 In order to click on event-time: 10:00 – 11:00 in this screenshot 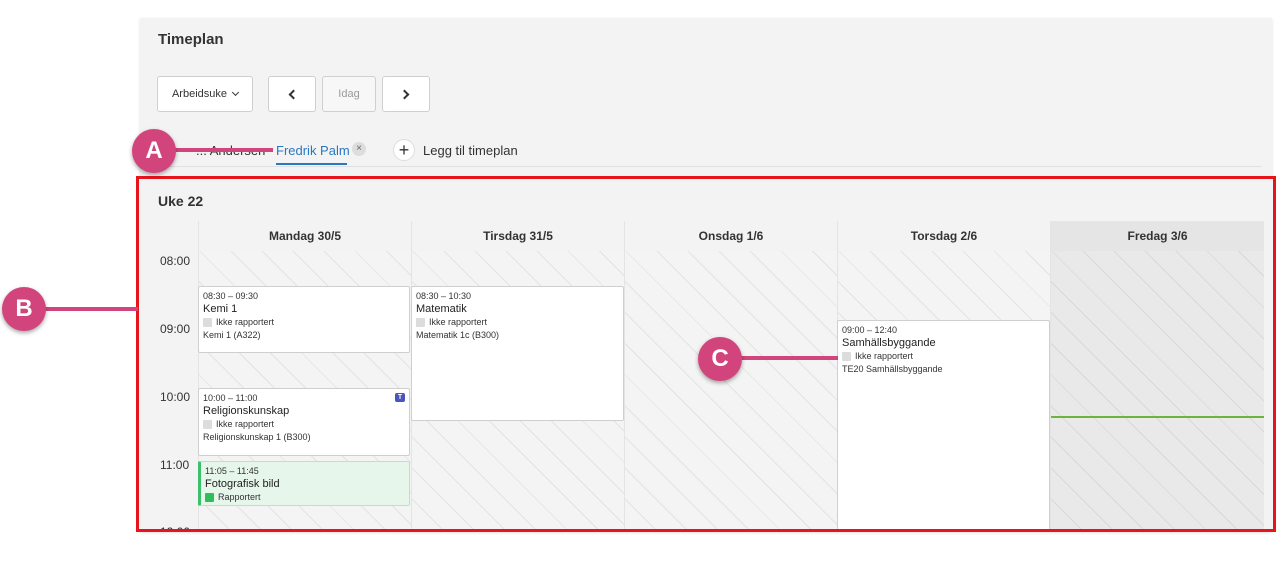, I will do `click(230, 398)`.